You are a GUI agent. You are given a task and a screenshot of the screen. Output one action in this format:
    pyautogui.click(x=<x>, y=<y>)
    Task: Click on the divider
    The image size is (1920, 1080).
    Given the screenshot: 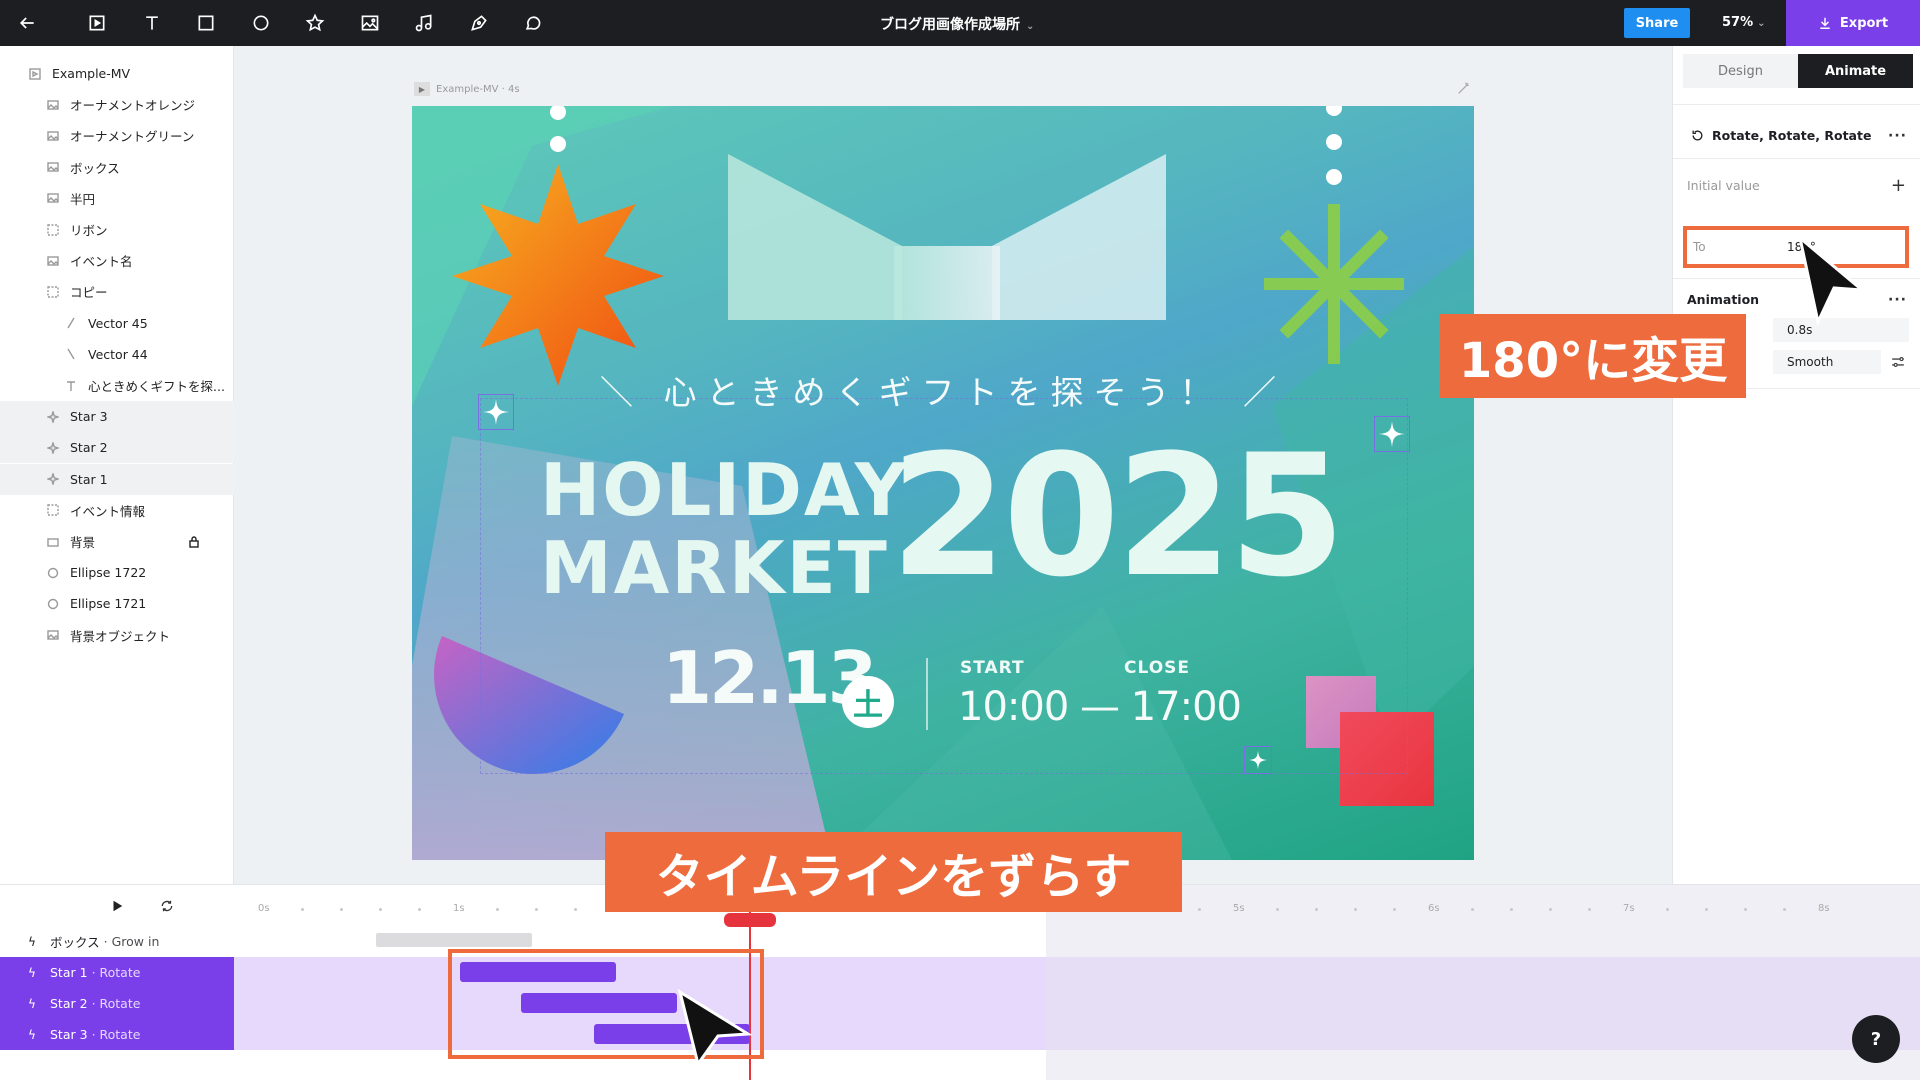 What is the action you would take?
    pyautogui.click(x=927, y=694)
    